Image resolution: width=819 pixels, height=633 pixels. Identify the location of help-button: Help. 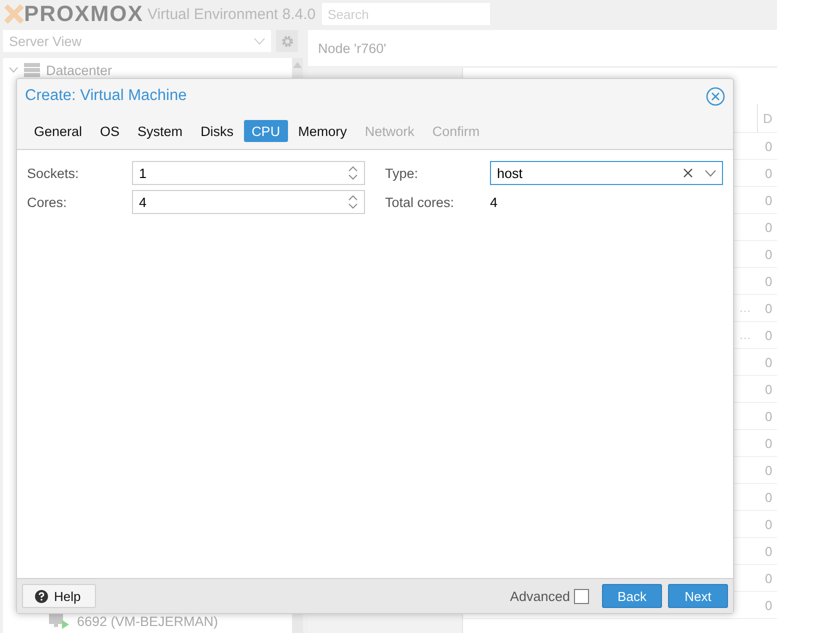
(59, 596).